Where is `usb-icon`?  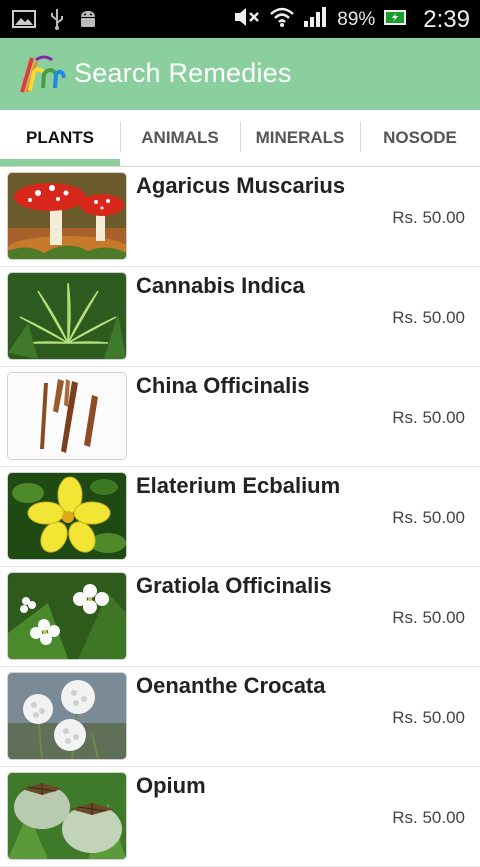 usb-icon is located at coordinates (57, 21).